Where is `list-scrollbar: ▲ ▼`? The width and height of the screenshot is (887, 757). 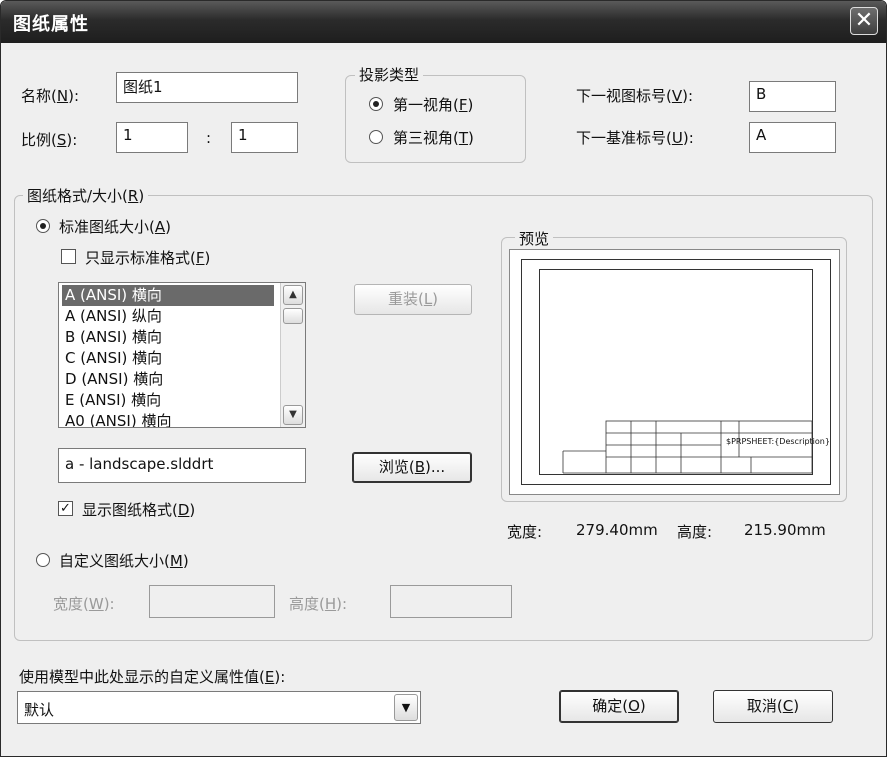 list-scrollbar: ▲ ▼ is located at coordinates (292, 355).